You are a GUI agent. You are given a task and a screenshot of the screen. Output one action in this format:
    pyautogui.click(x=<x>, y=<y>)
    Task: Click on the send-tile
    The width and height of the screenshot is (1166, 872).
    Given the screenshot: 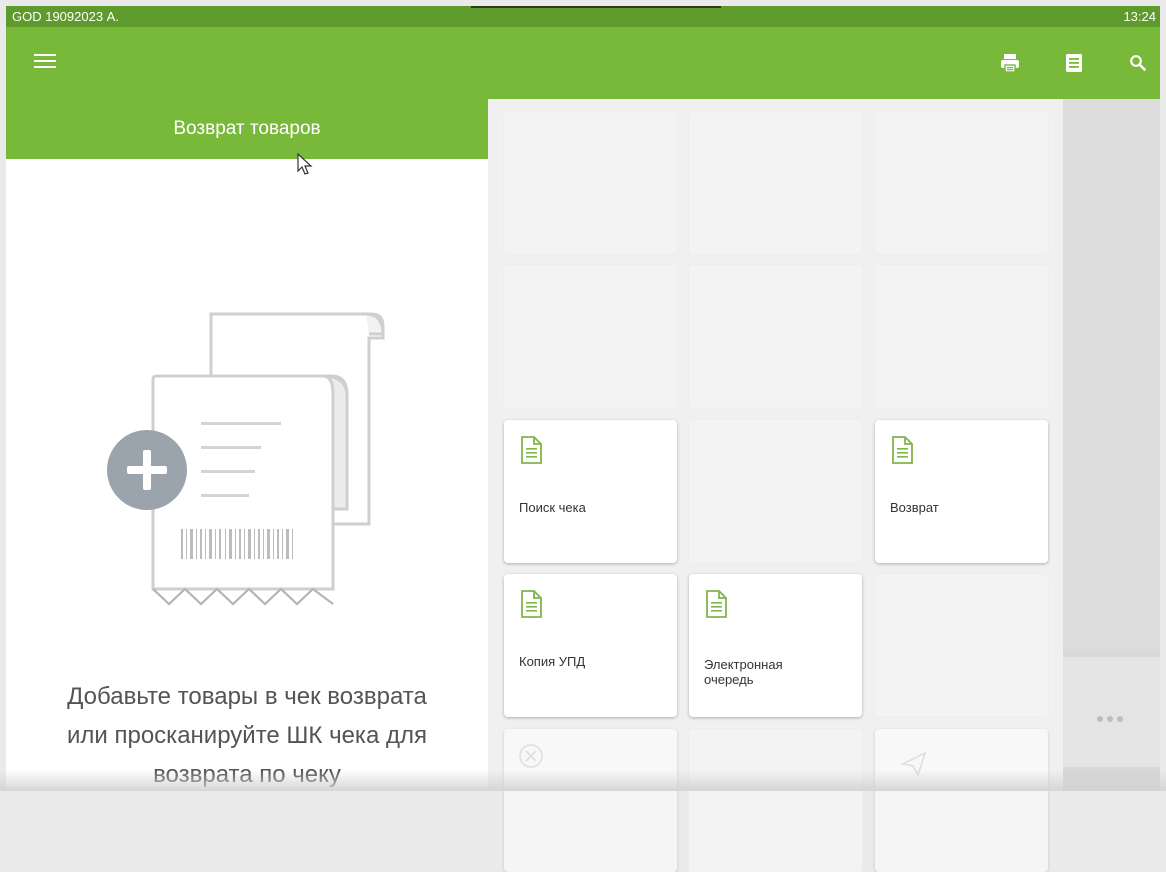 What is the action you would take?
    pyautogui.click(x=961, y=800)
    